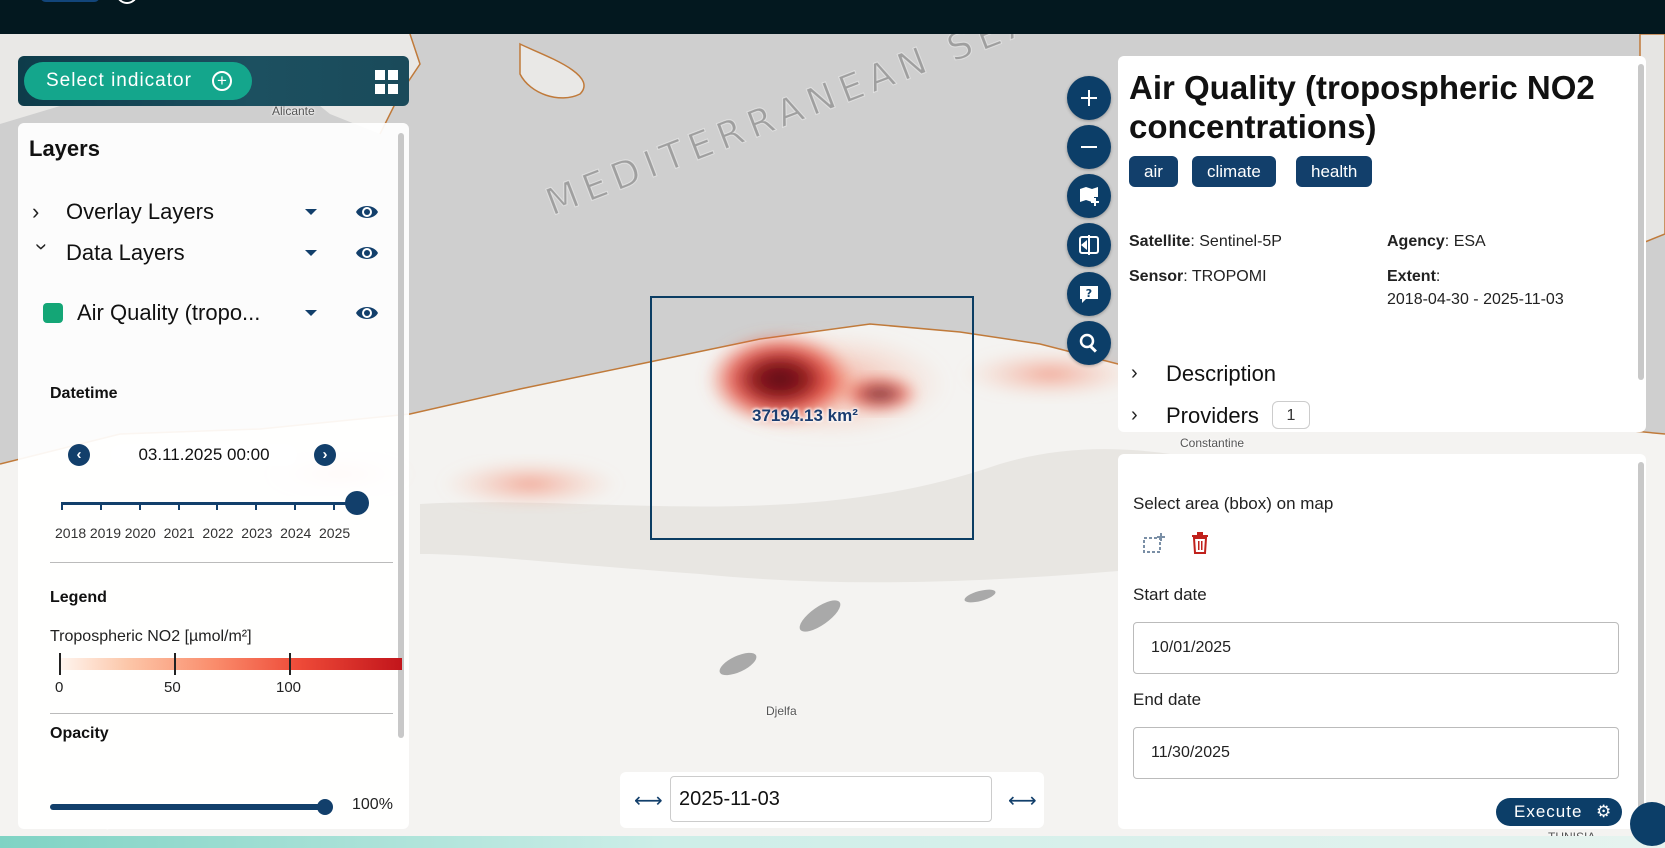 Image resolution: width=1665 pixels, height=848 pixels. What do you see at coordinates (1436, 241) in the screenshot?
I see `meta-agency: Agency: ESA` at bounding box center [1436, 241].